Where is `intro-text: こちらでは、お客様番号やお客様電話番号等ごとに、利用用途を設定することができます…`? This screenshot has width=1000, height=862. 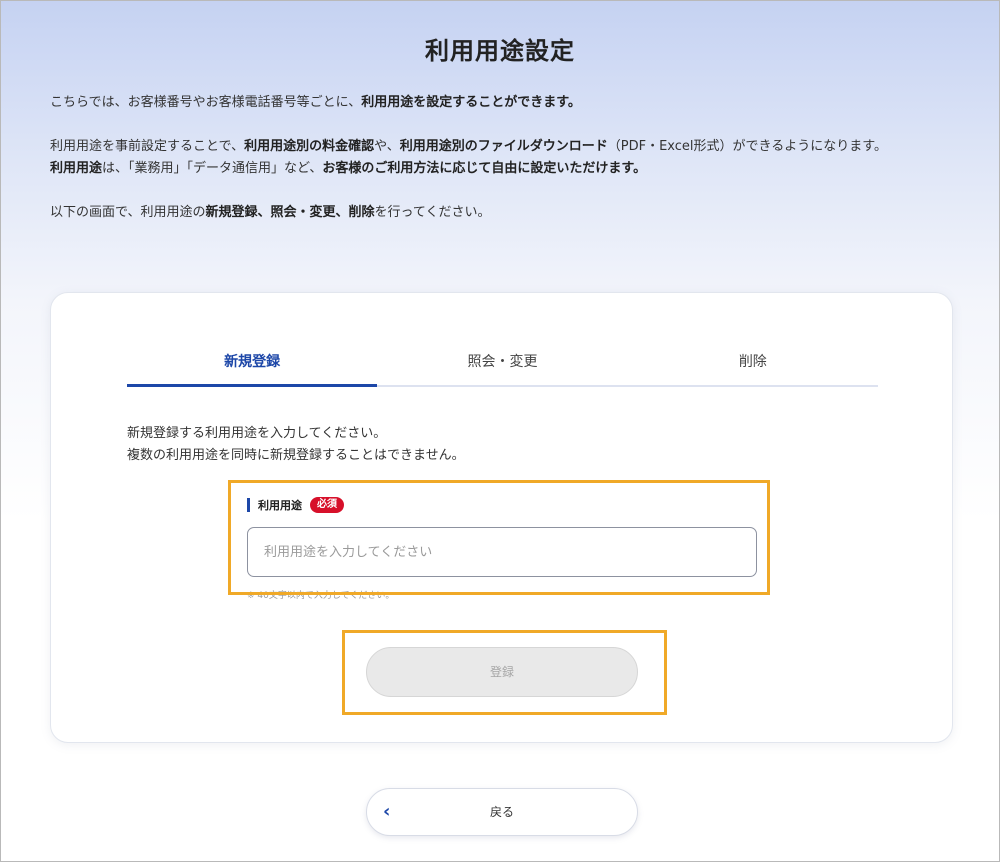
intro-text: こちらでは、お客様番号やお客様電話番号等ごとに、利用用途を設定することができます… is located at coordinates (500, 158).